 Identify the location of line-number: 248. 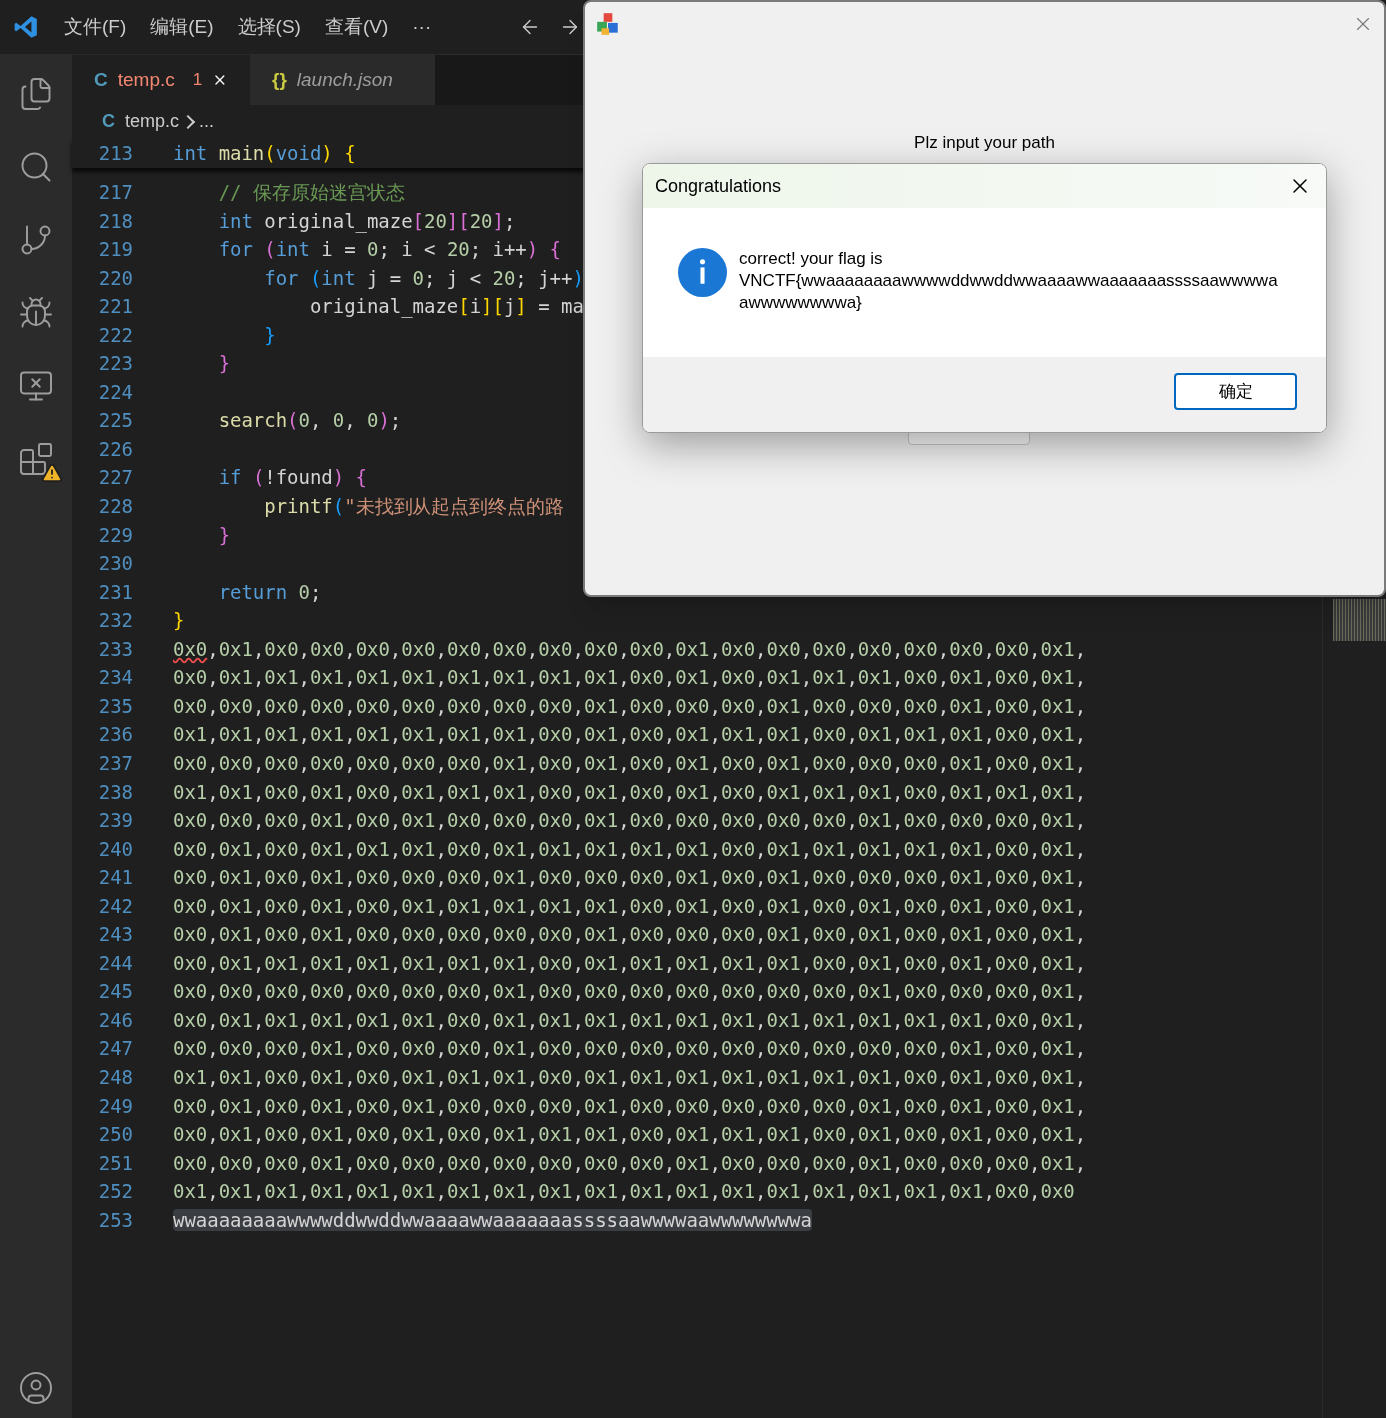
(115, 1077).